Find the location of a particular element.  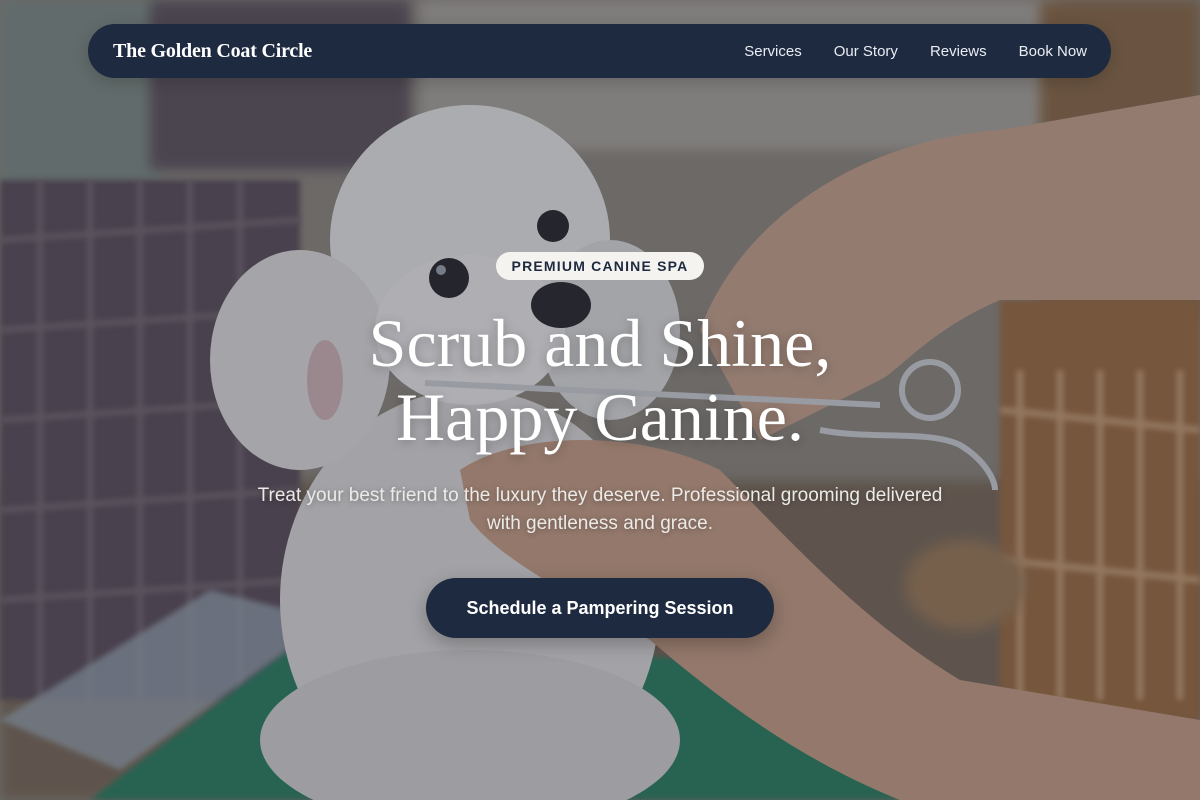

nav-link-book-now: Book Now is located at coordinates (1053, 51).